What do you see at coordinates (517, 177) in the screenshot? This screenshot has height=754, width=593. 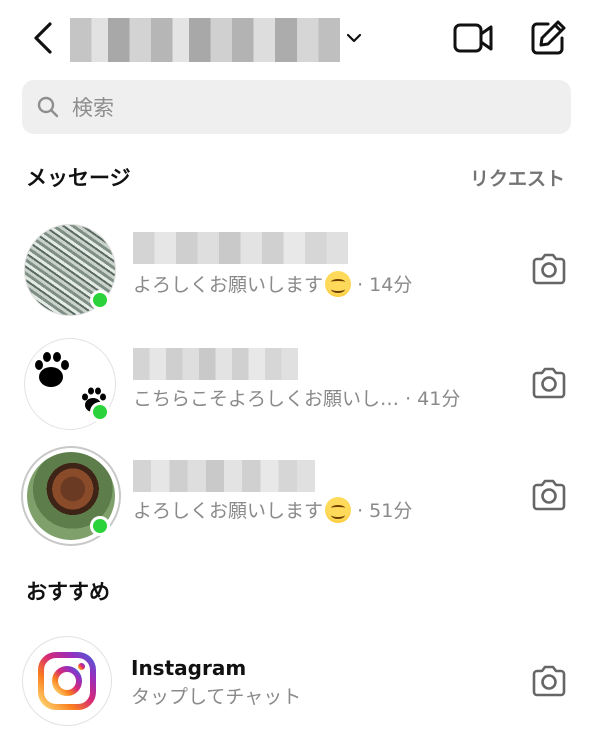 I see `requests-link: リクエスト` at bounding box center [517, 177].